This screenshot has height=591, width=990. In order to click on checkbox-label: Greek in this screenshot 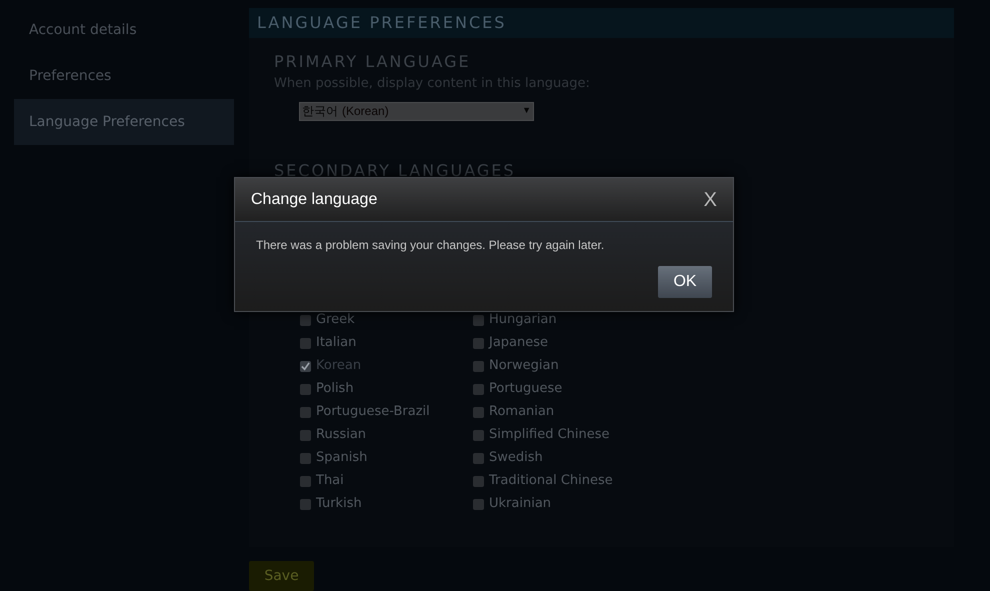, I will do `click(335, 320)`.